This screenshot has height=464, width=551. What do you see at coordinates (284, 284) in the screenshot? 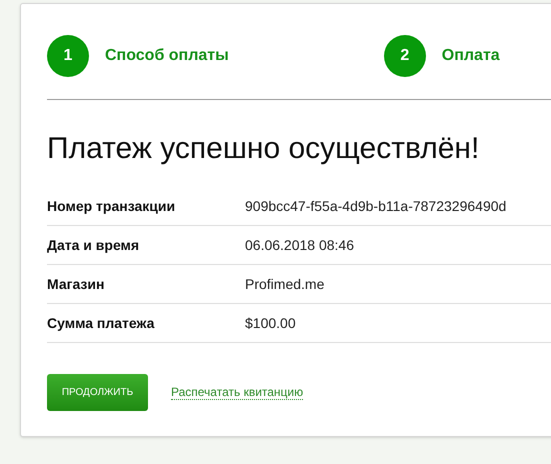
I see `detail-value: Profimed.me` at bounding box center [284, 284].